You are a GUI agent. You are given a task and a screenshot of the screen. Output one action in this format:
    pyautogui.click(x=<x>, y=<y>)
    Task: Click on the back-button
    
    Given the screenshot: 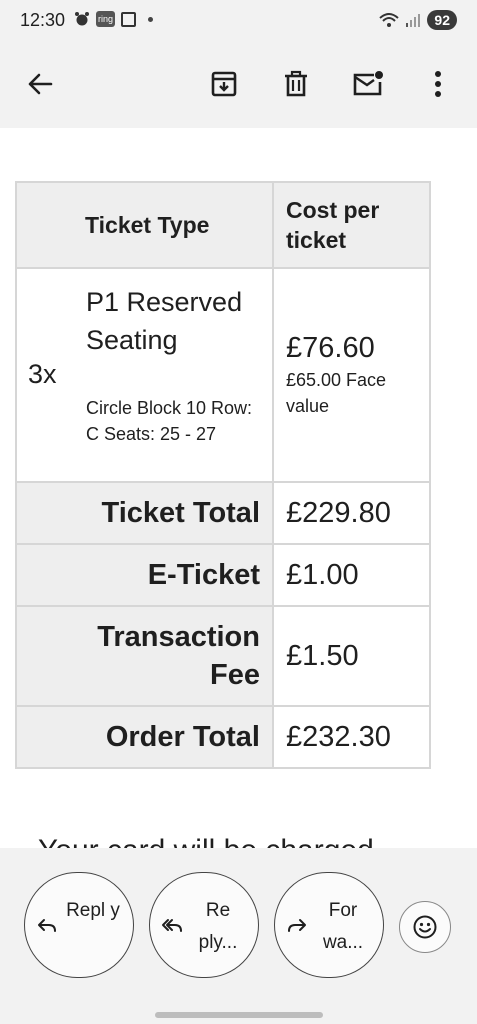 What is the action you would take?
    pyautogui.click(x=40, y=84)
    